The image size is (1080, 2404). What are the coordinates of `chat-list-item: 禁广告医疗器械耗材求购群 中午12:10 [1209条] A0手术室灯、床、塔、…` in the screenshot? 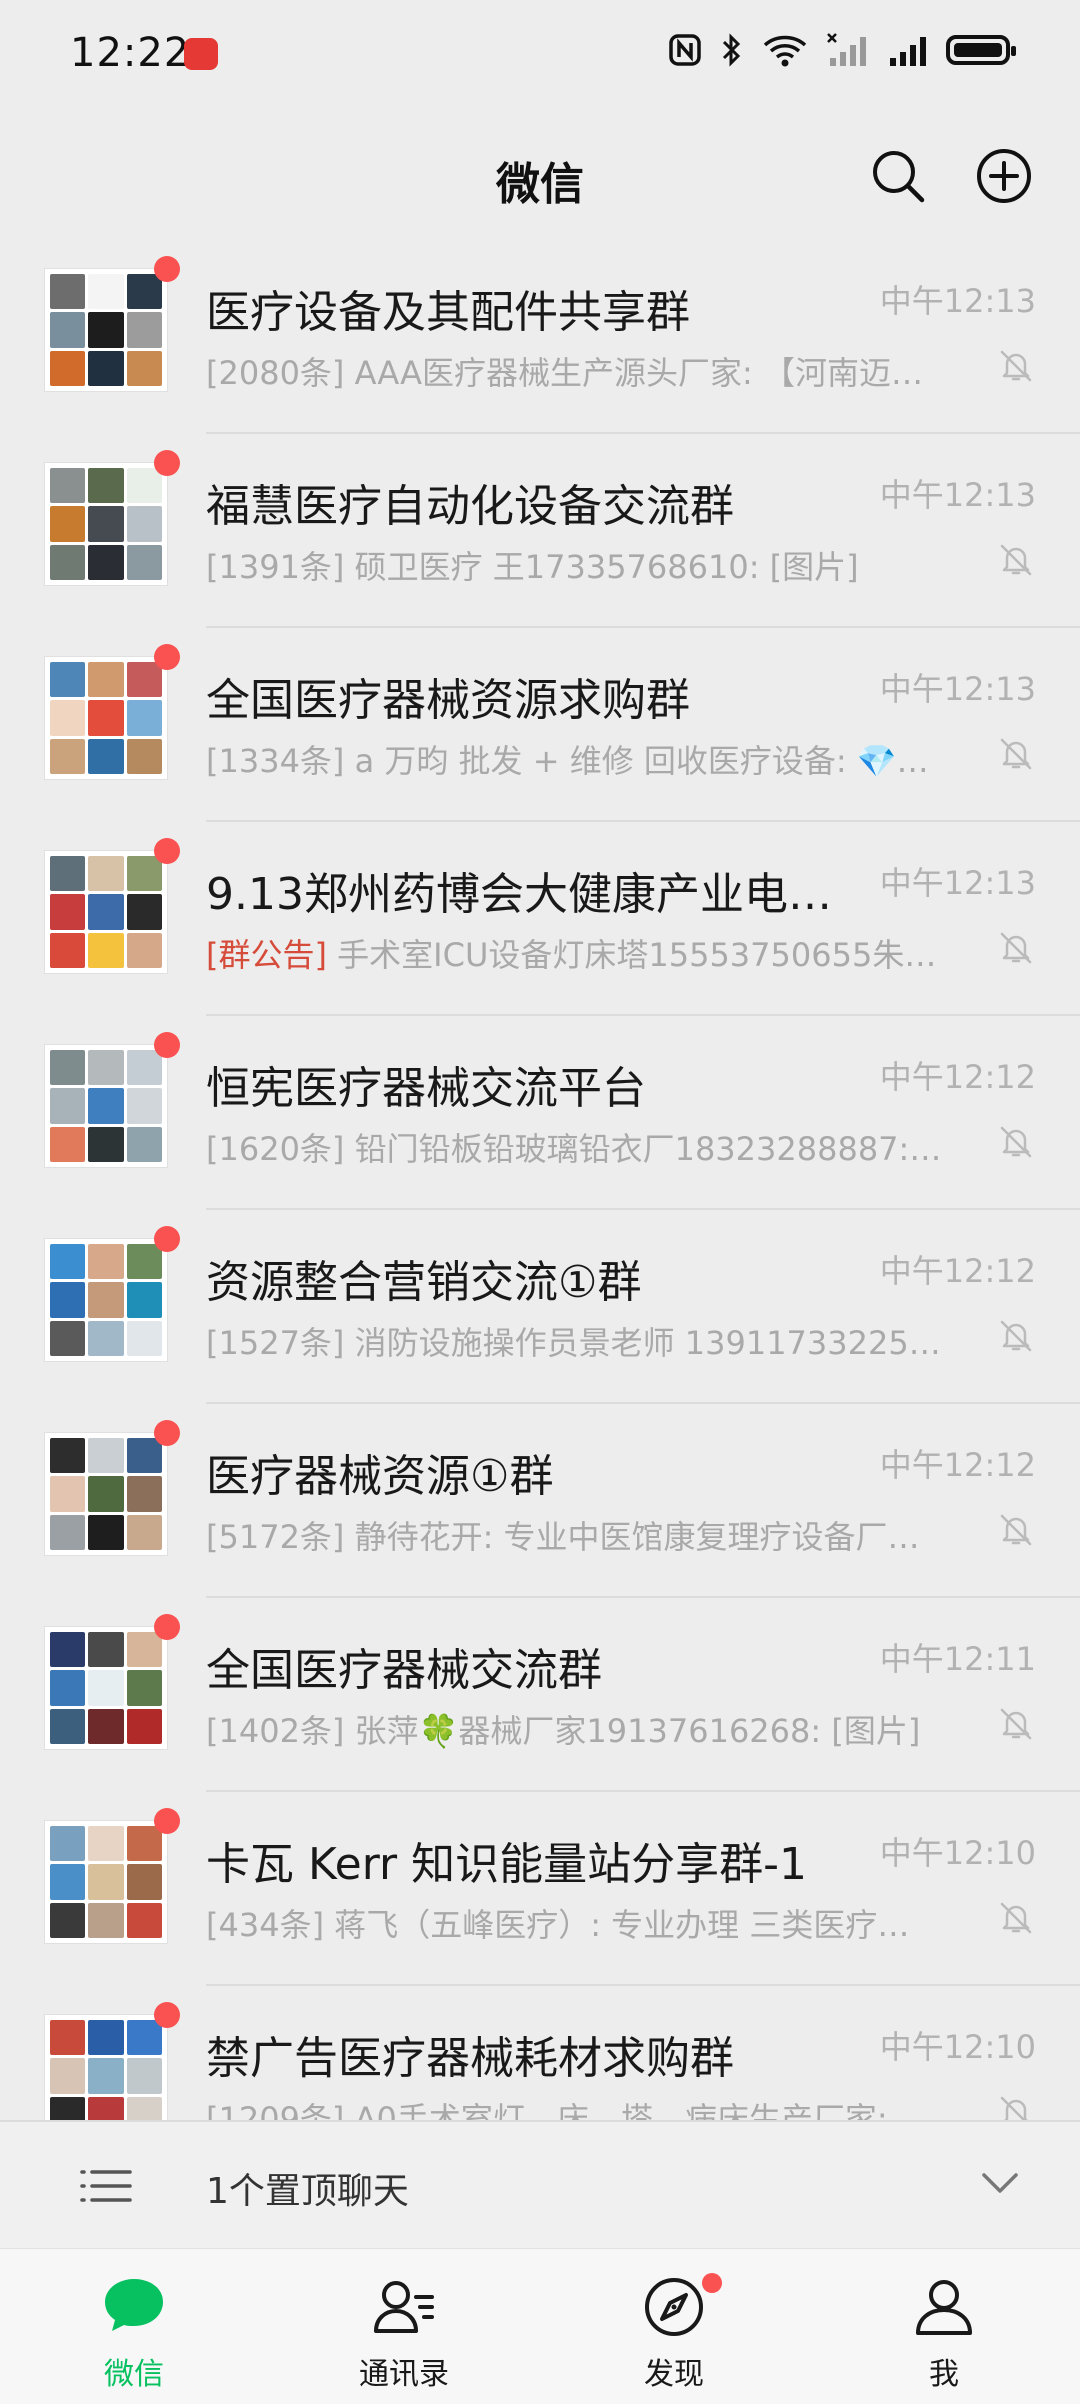 It's located at (540, 2053).